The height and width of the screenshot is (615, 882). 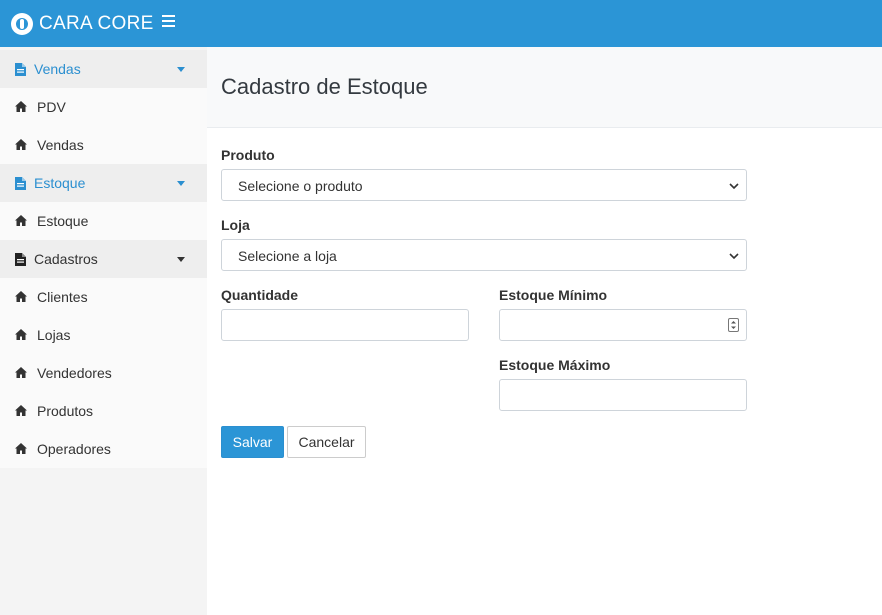 What do you see at coordinates (553, 295) in the screenshot?
I see `estoque-minimo-label: Estoque Mínimo` at bounding box center [553, 295].